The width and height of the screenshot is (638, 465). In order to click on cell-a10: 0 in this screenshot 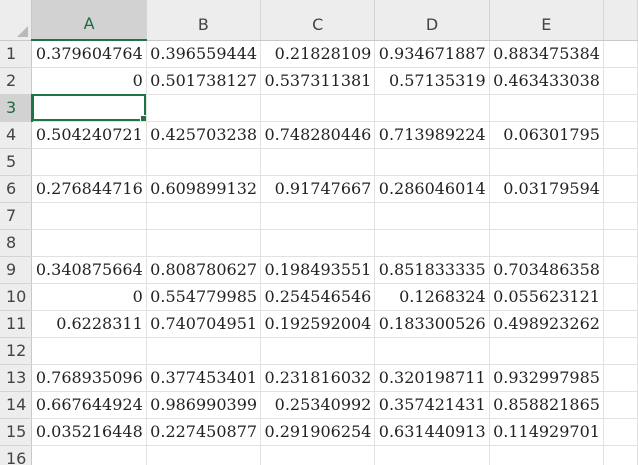, I will do `click(89, 297)`.